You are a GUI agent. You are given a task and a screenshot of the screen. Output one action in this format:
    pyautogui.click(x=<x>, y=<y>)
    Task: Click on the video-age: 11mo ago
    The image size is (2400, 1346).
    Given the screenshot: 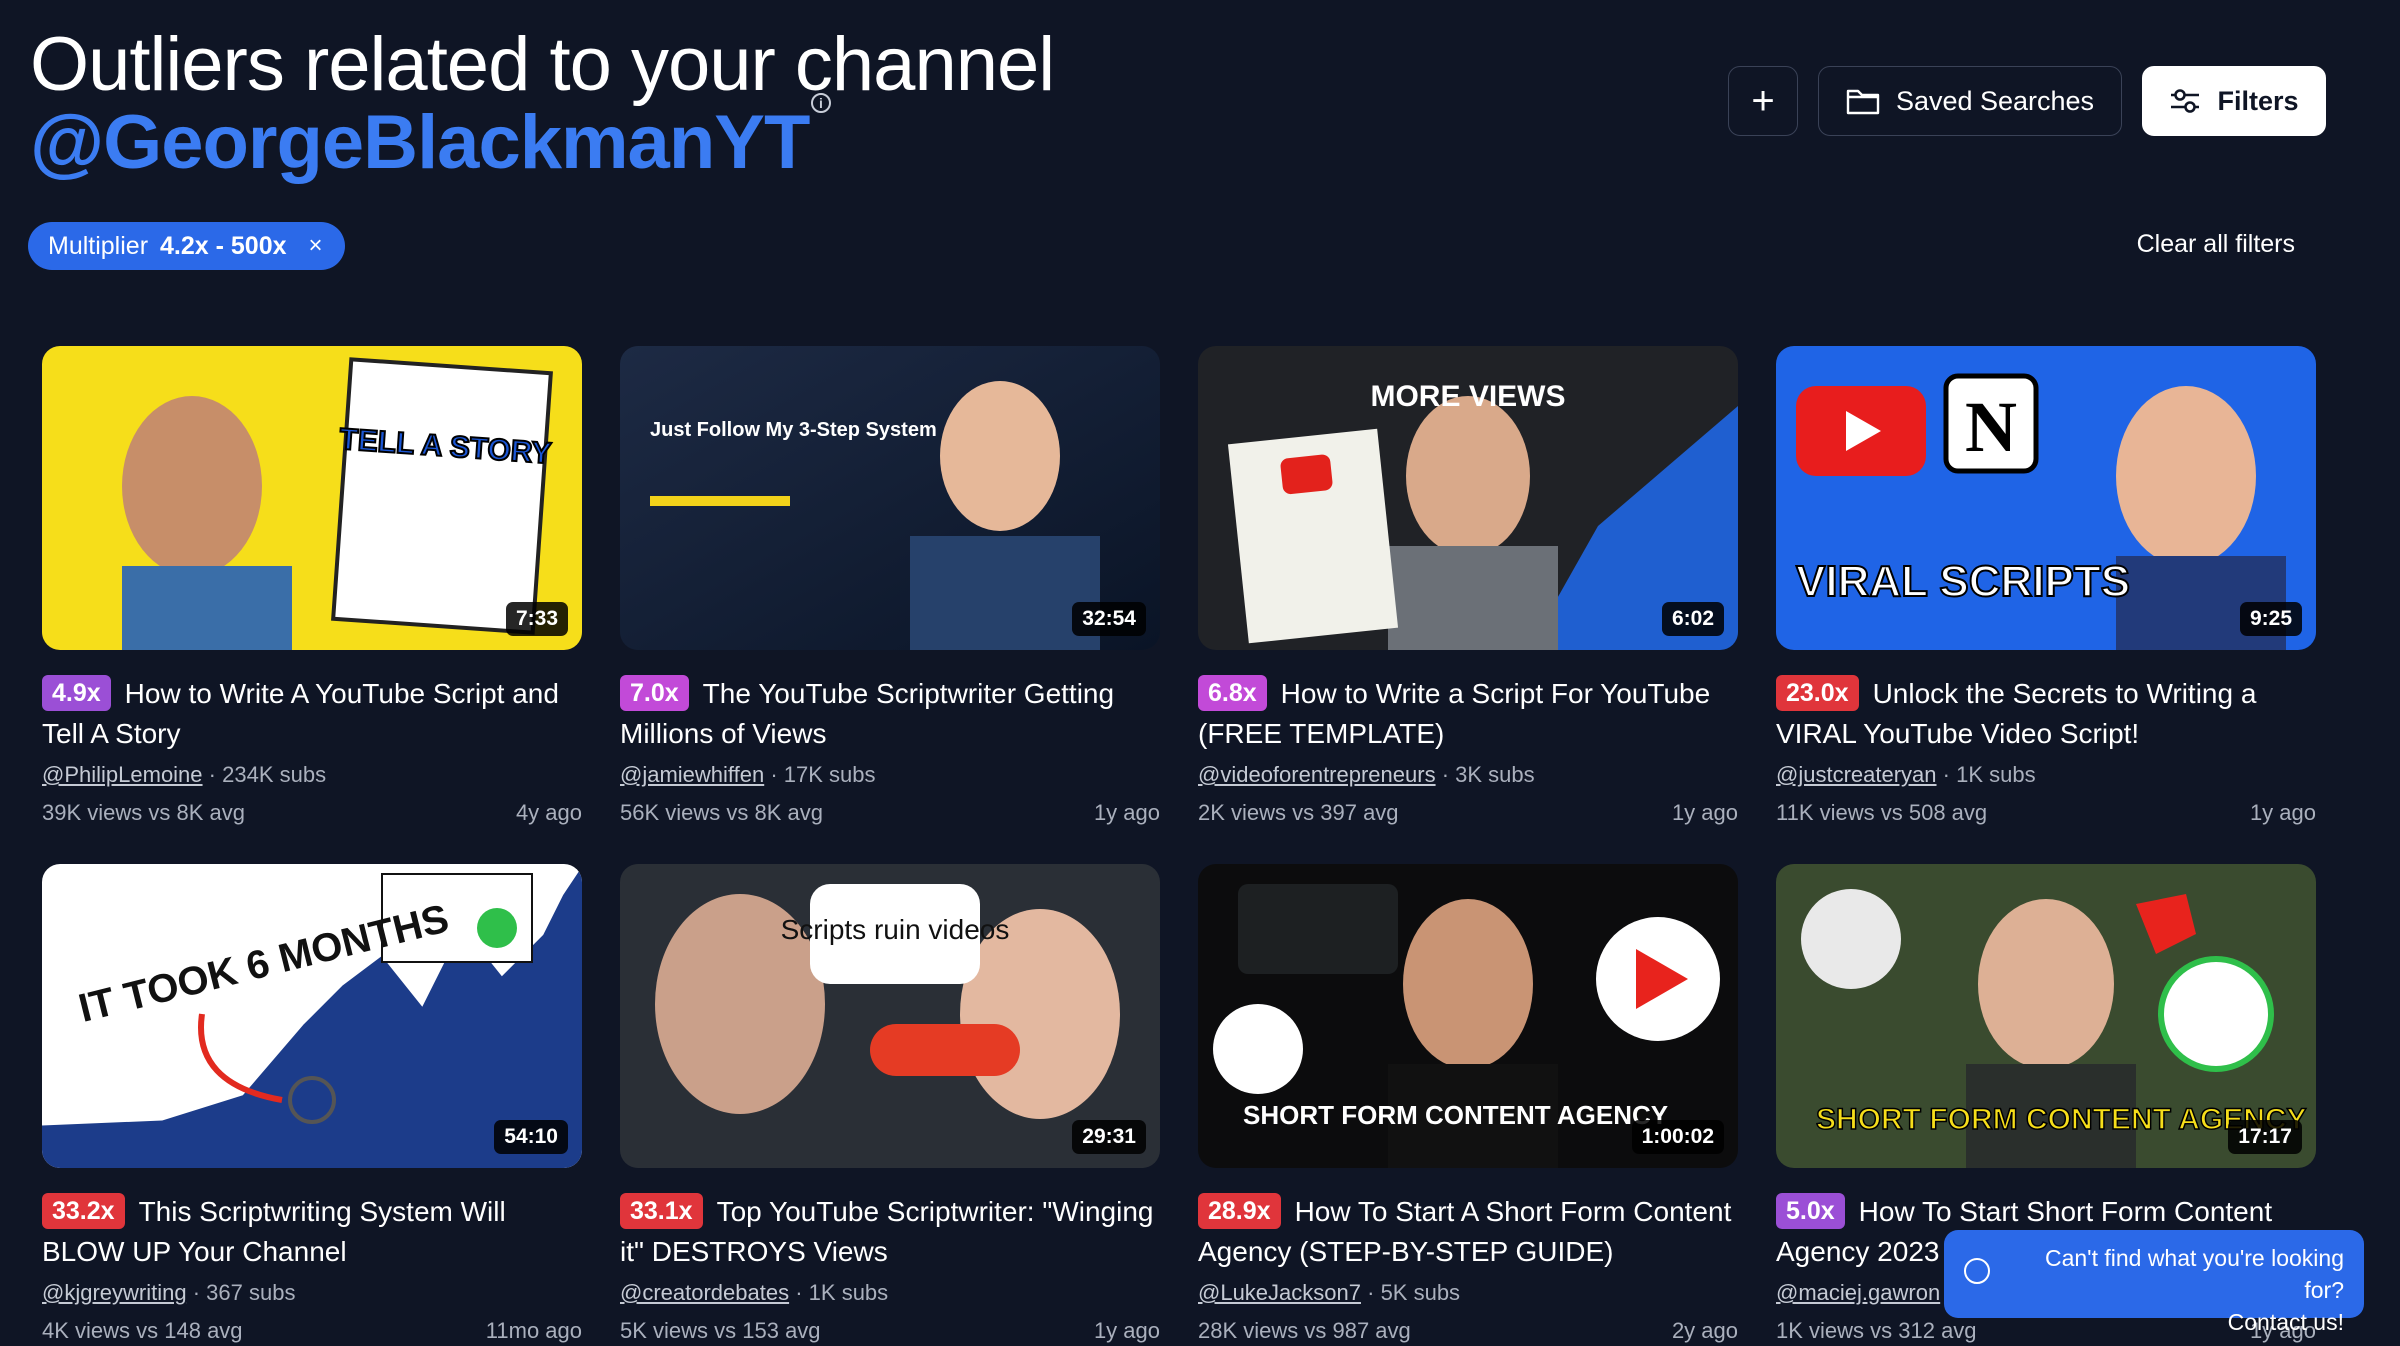 What is the action you would take?
    pyautogui.click(x=533, y=1330)
    